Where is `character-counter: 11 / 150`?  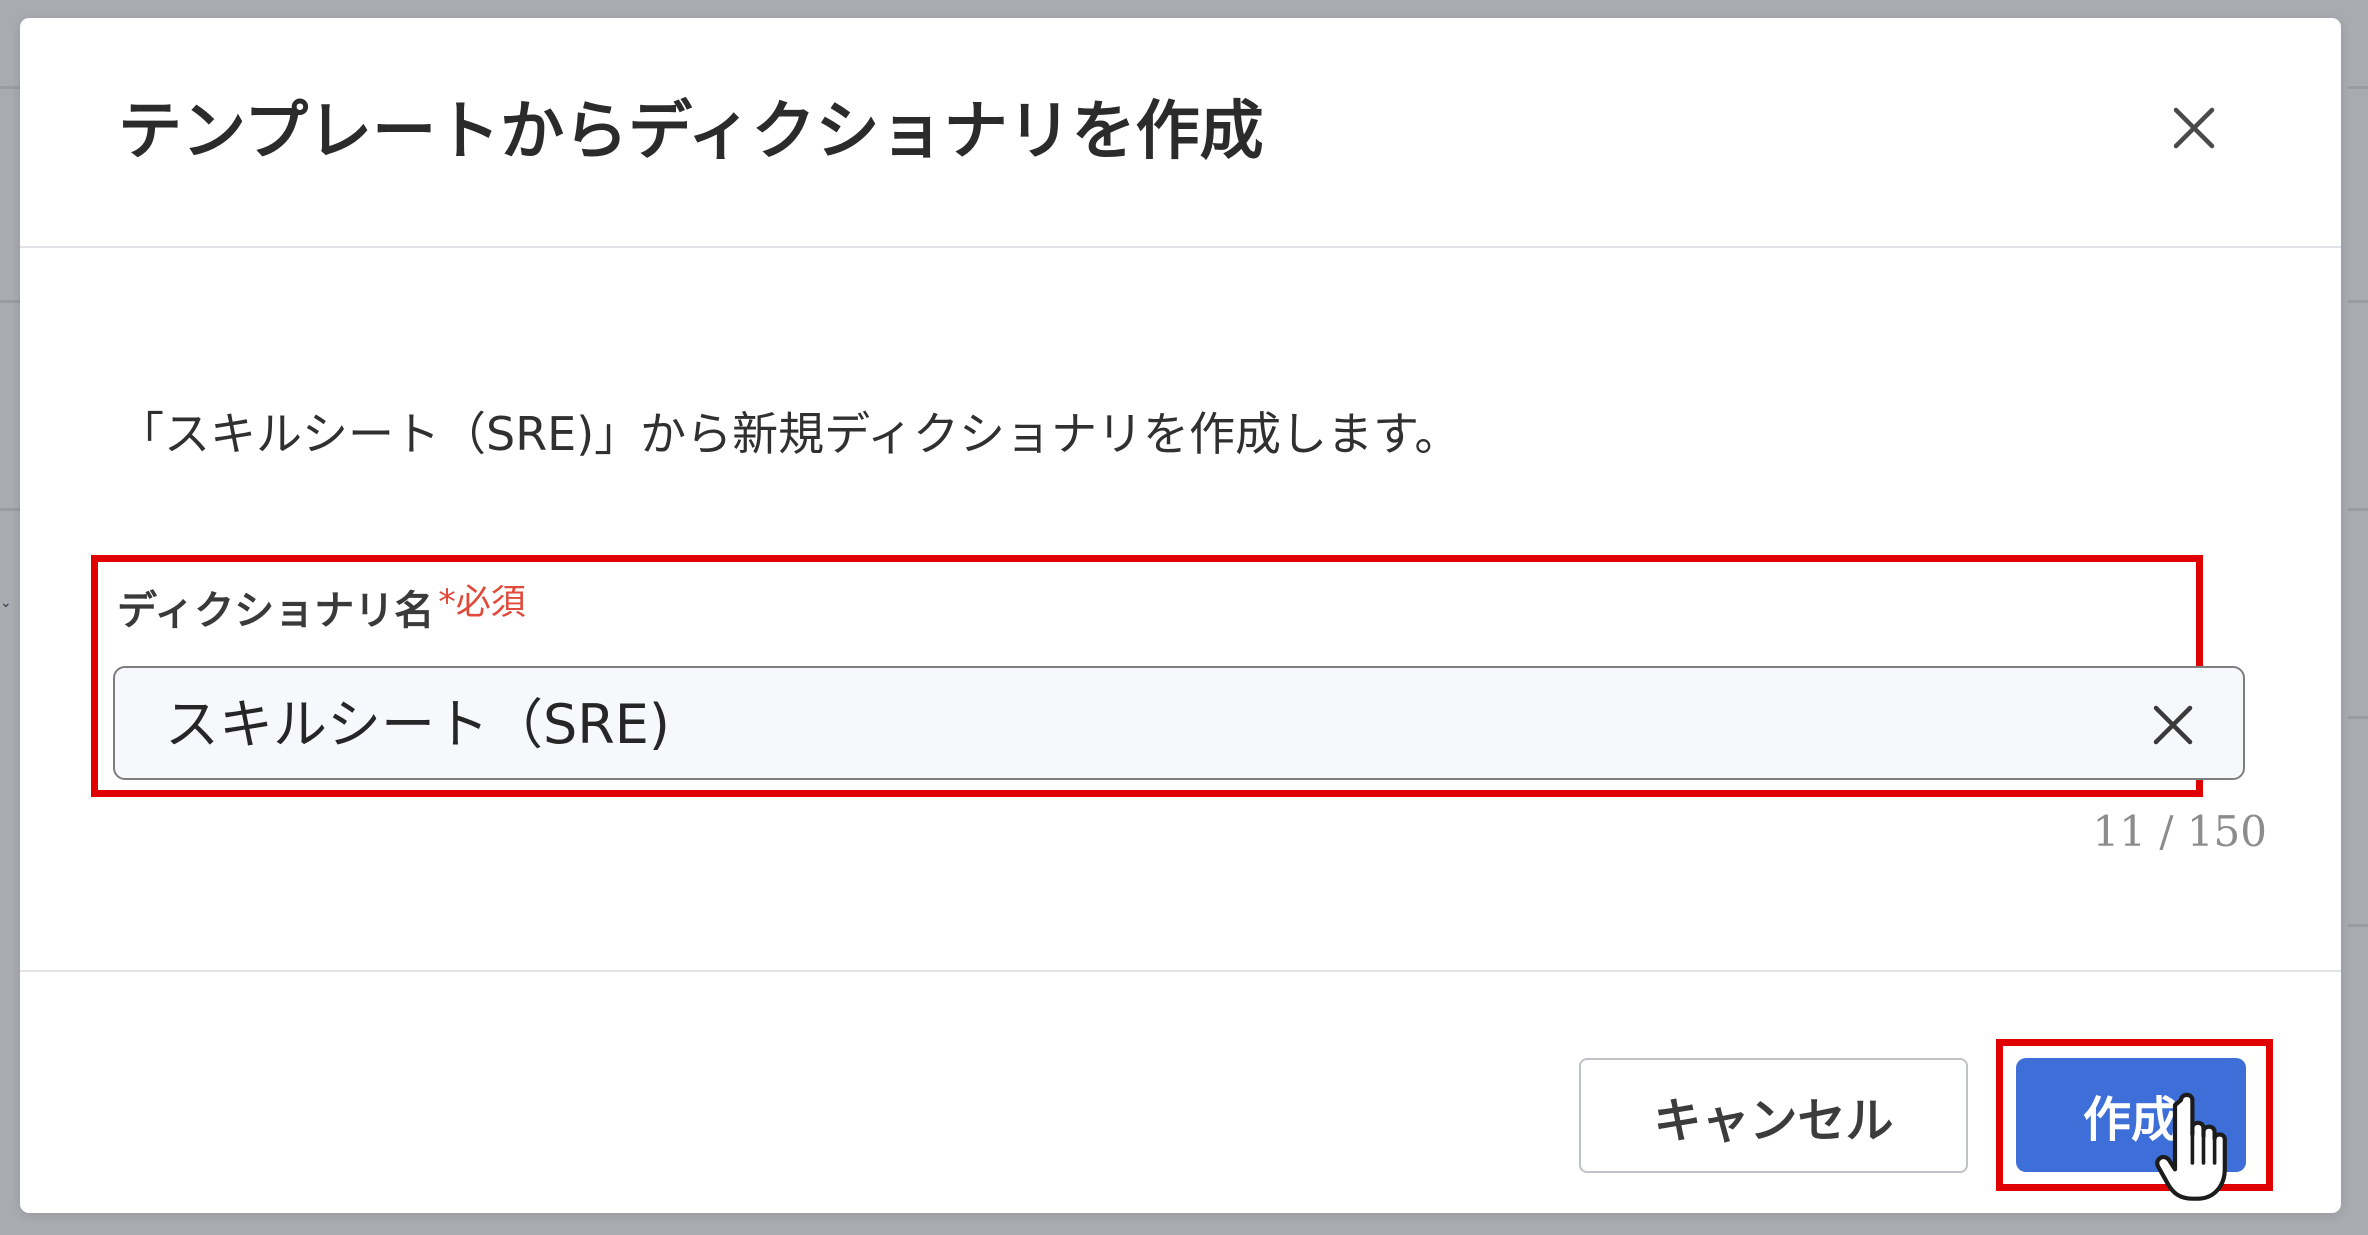
character-counter: 11 / 150 is located at coordinates (2179, 831).